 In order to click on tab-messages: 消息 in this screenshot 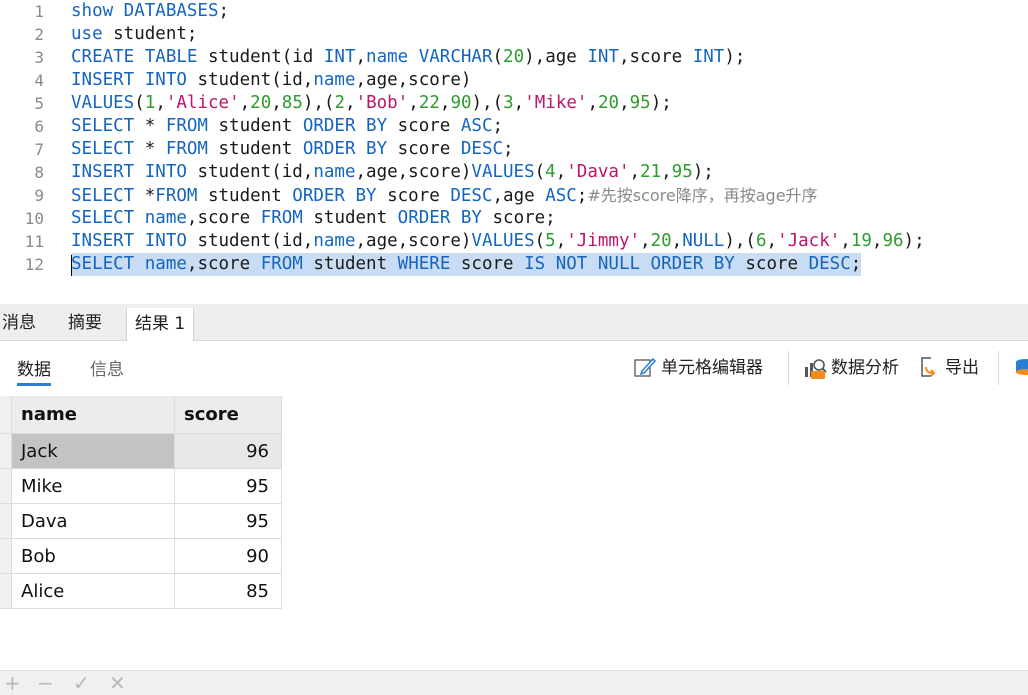, I will do `click(19, 322)`.